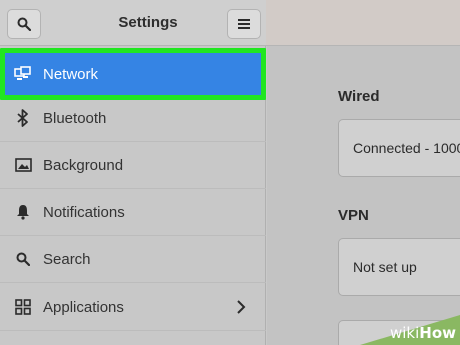 Image resolution: width=460 pixels, height=345 pixels. Describe the element at coordinates (23, 74) in the screenshot. I see `network-icon` at that location.